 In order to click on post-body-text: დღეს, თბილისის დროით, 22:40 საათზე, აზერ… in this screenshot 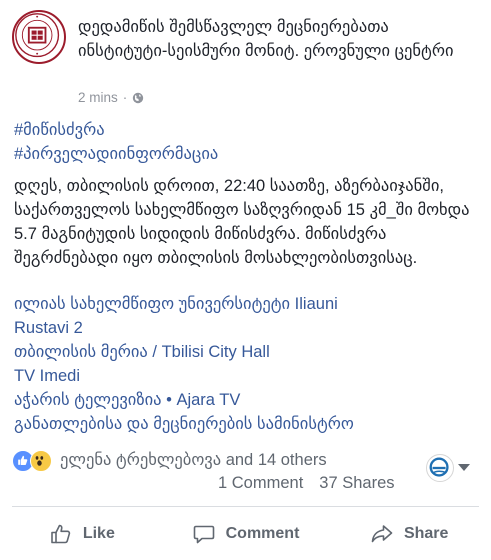, I will do `click(242, 222)`.